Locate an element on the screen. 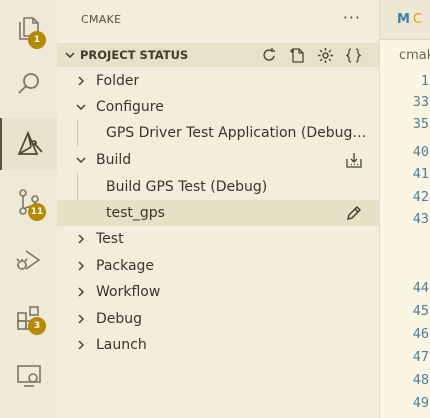  tree-item-label: Build is located at coordinates (114, 160).